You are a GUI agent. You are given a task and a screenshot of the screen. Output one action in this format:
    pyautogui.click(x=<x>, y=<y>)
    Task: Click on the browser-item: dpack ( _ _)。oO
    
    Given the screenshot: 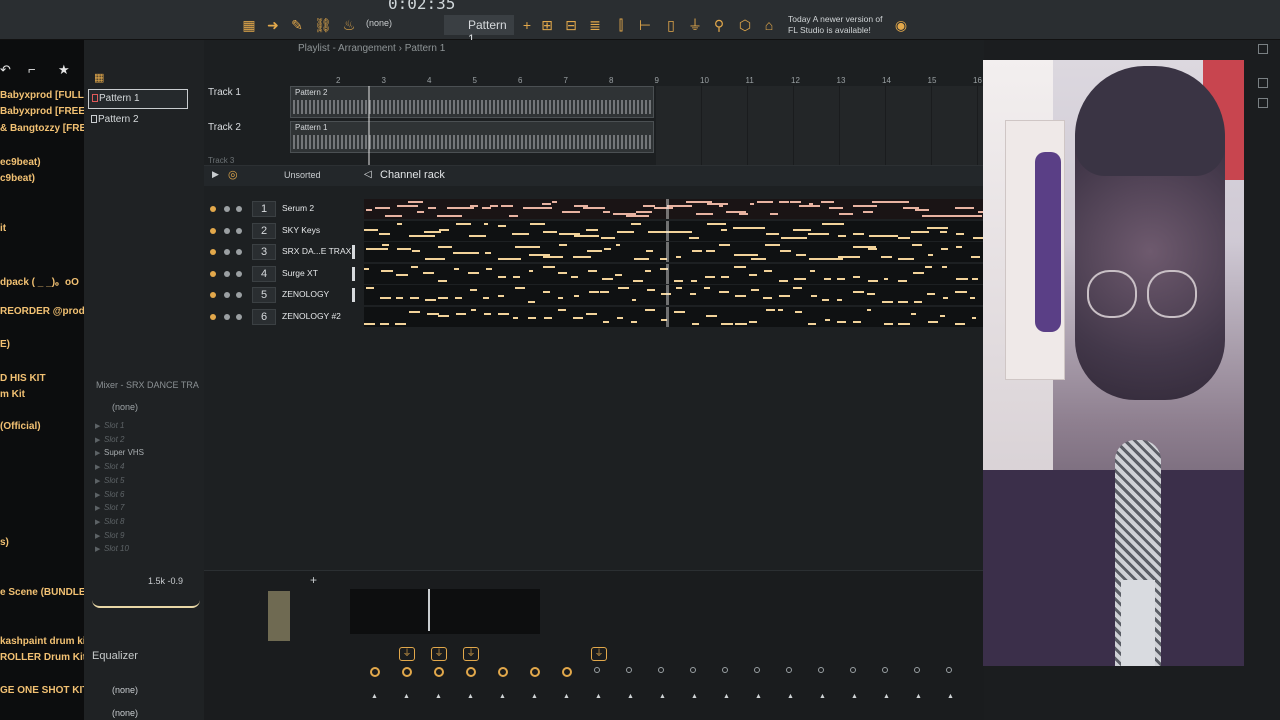 What is the action you would take?
    pyautogui.click(x=39, y=280)
    